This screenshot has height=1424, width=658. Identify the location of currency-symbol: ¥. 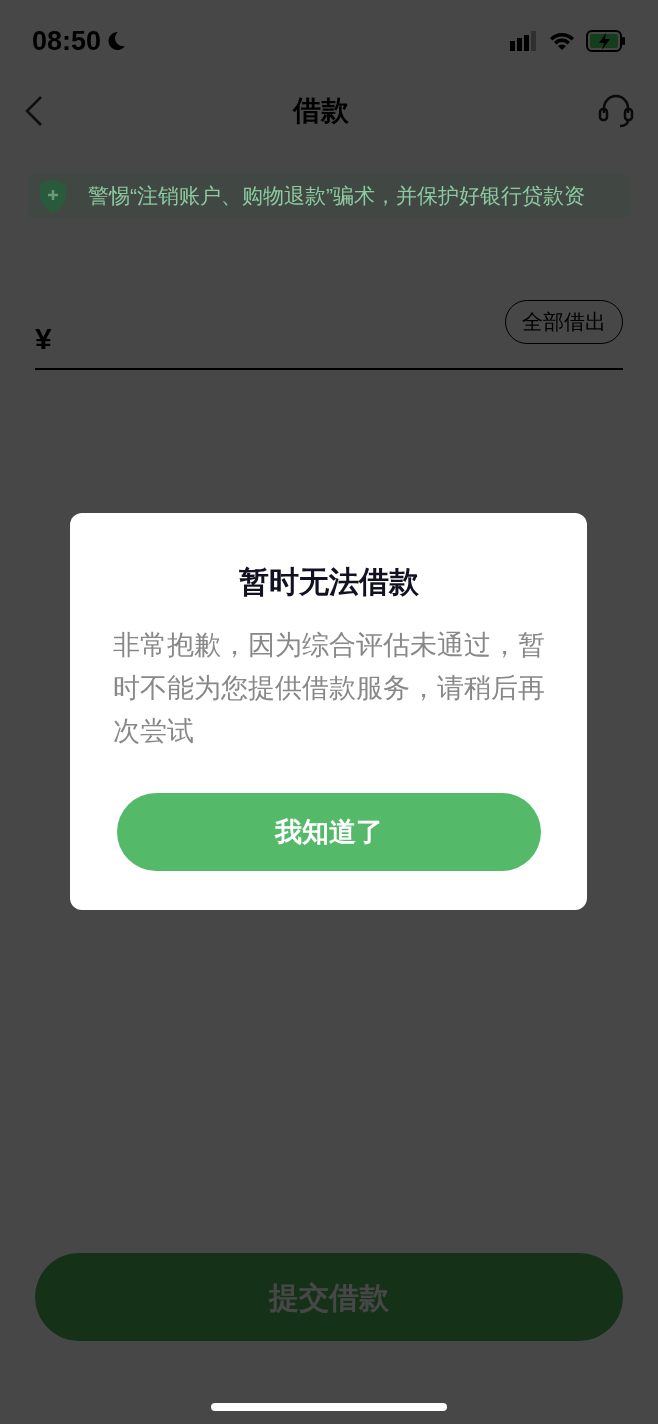
(43, 338).